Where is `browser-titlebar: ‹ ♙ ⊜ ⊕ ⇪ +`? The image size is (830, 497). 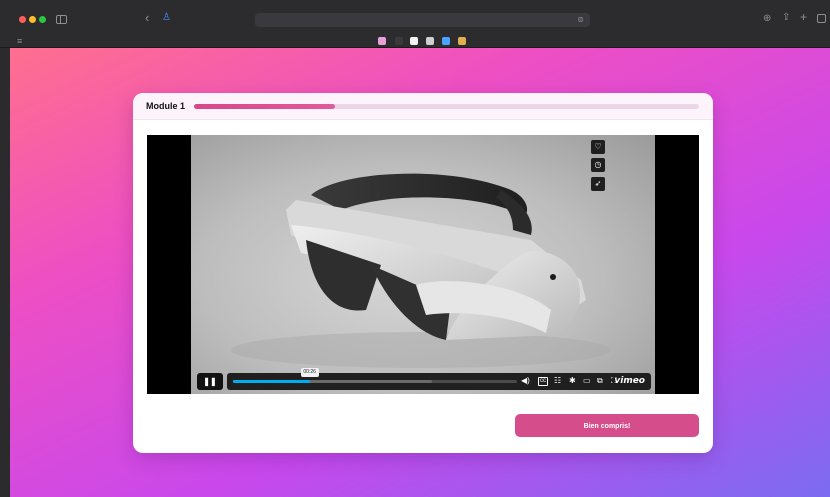 browser-titlebar: ‹ ♙ ⊜ ⊕ ⇪ + is located at coordinates (415, 17).